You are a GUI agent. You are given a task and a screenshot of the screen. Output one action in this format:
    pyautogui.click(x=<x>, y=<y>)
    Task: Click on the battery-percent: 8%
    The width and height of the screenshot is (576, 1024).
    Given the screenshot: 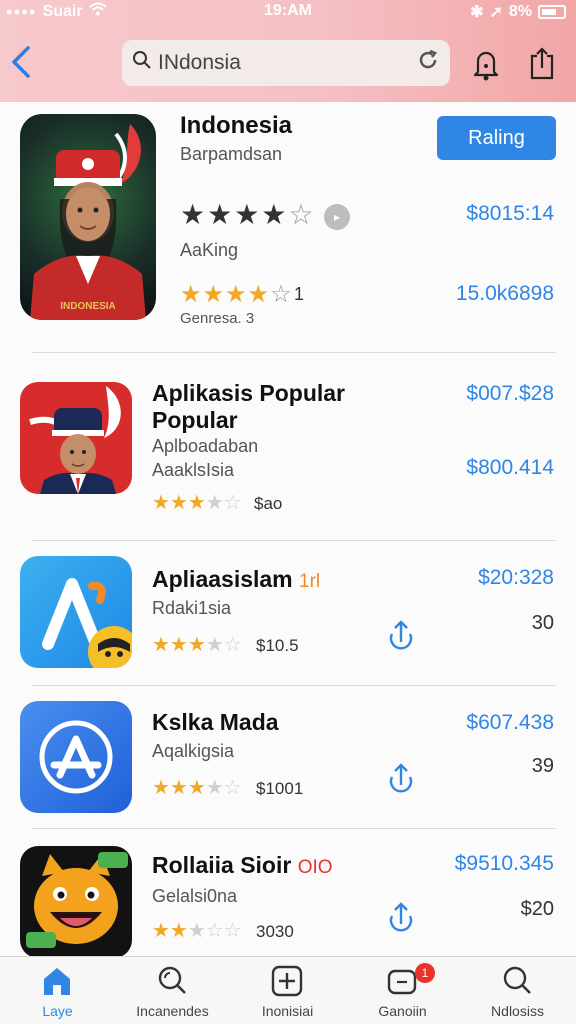 What is the action you would take?
    pyautogui.click(x=520, y=11)
    